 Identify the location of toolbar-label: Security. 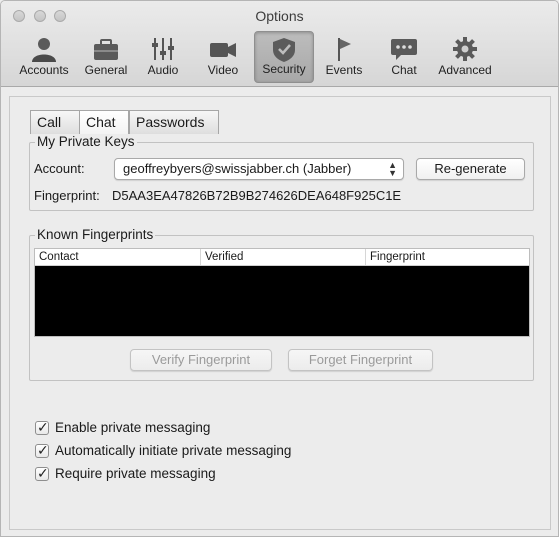
(284, 69).